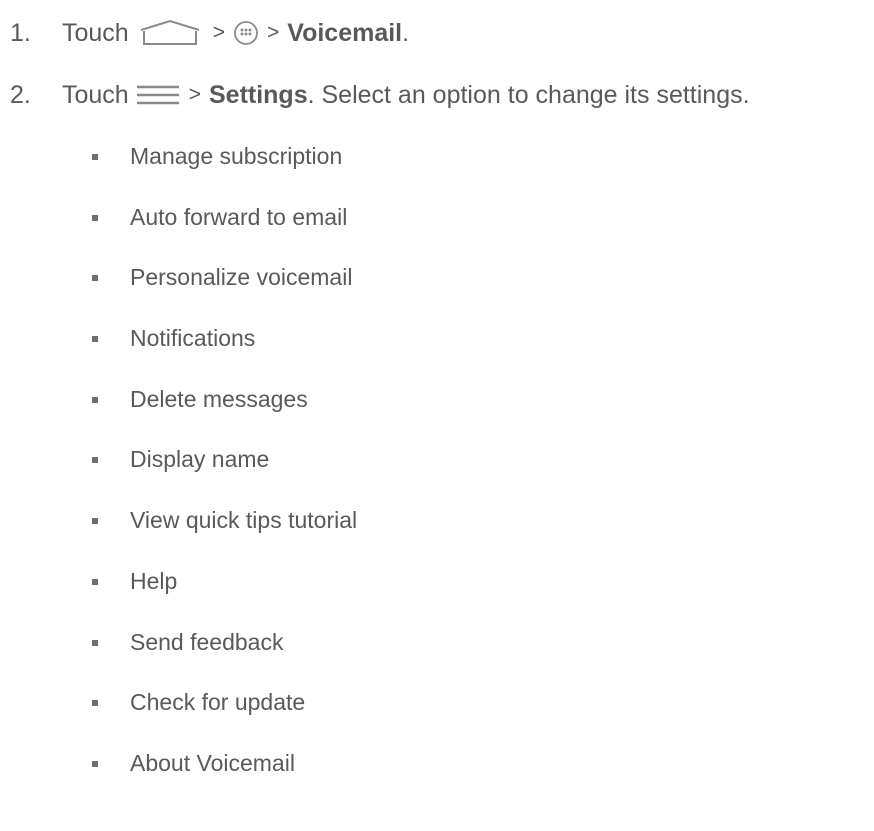 The width and height of the screenshot is (874, 831). Describe the element at coordinates (193, 338) in the screenshot. I see `option-label: Notifications` at that location.